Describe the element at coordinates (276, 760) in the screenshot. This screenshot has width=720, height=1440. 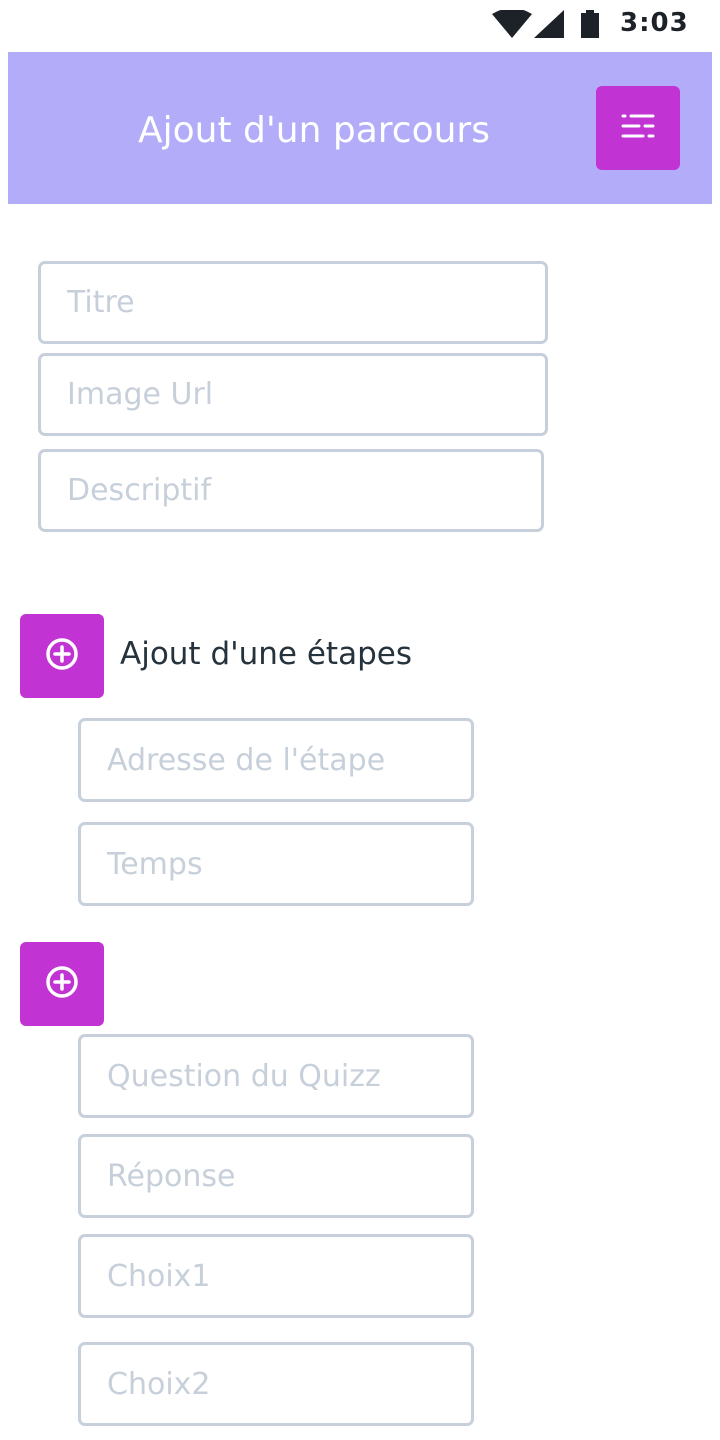
I see `step-address-input` at that location.